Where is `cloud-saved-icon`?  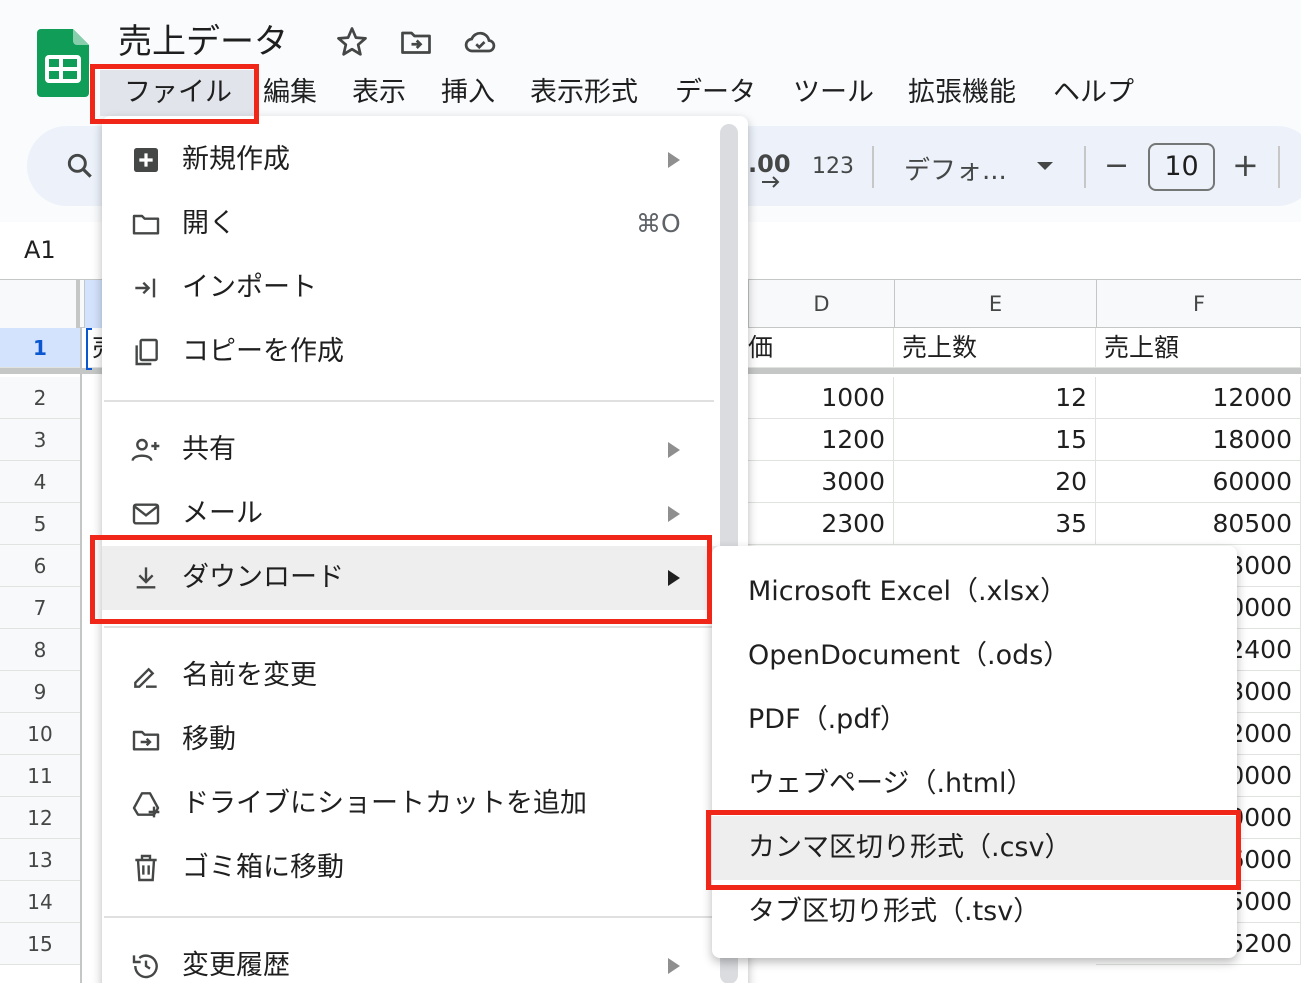
cloud-saved-icon is located at coordinates (480, 42).